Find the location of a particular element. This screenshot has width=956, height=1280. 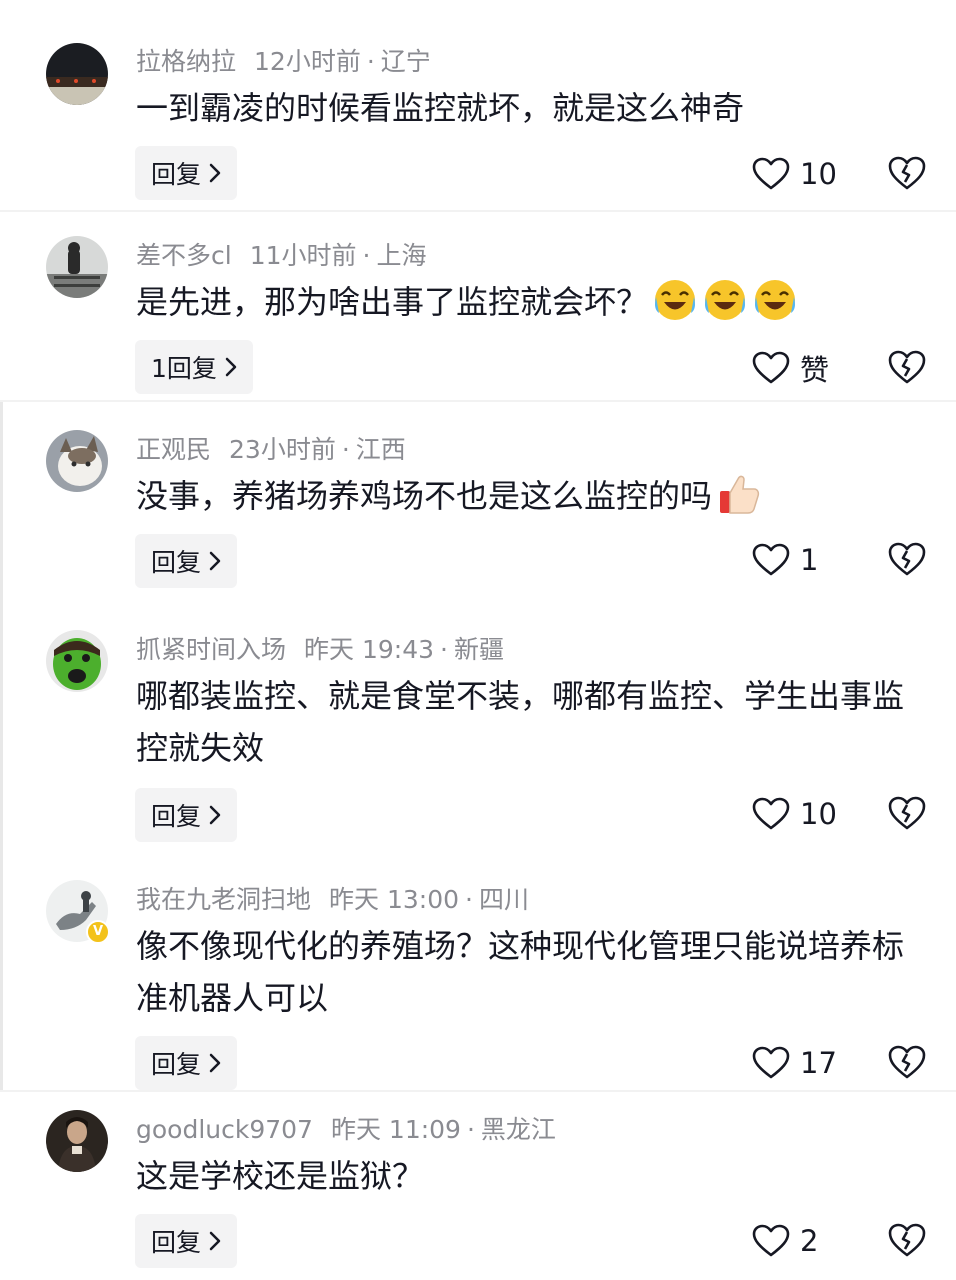

verified-badge: V is located at coordinates (98, 932).